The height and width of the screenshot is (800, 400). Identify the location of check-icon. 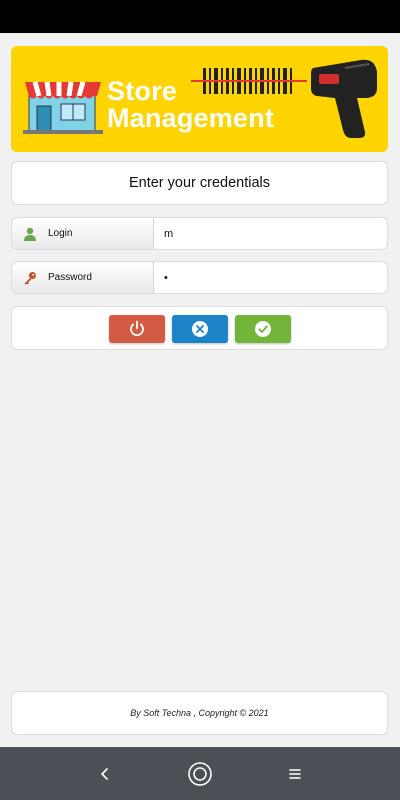
(263, 329).